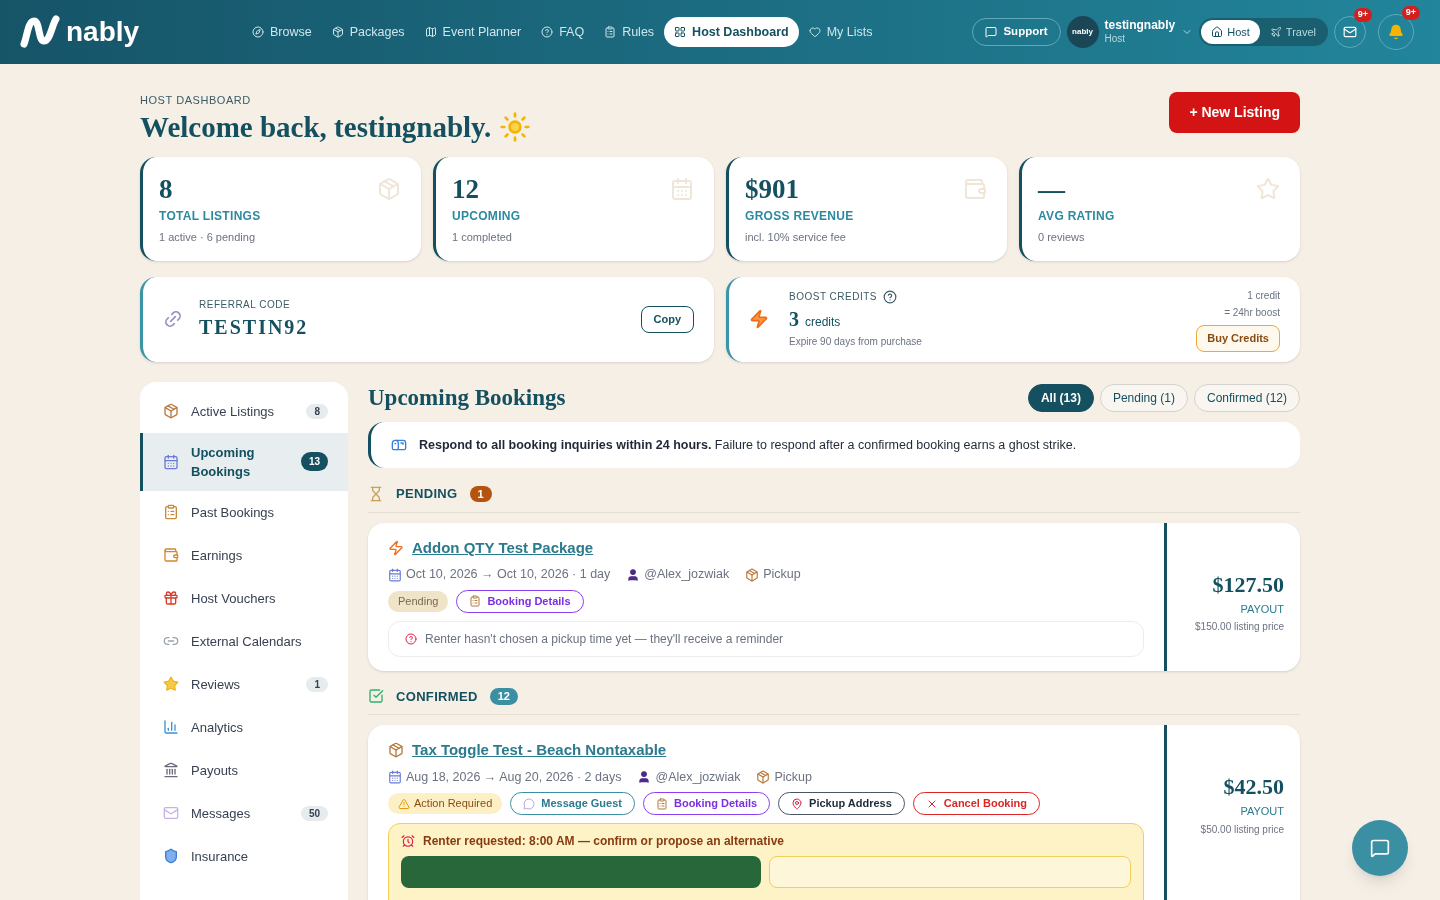 This screenshot has width=1440, height=900. I want to click on nav-link: Rules, so click(629, 32).